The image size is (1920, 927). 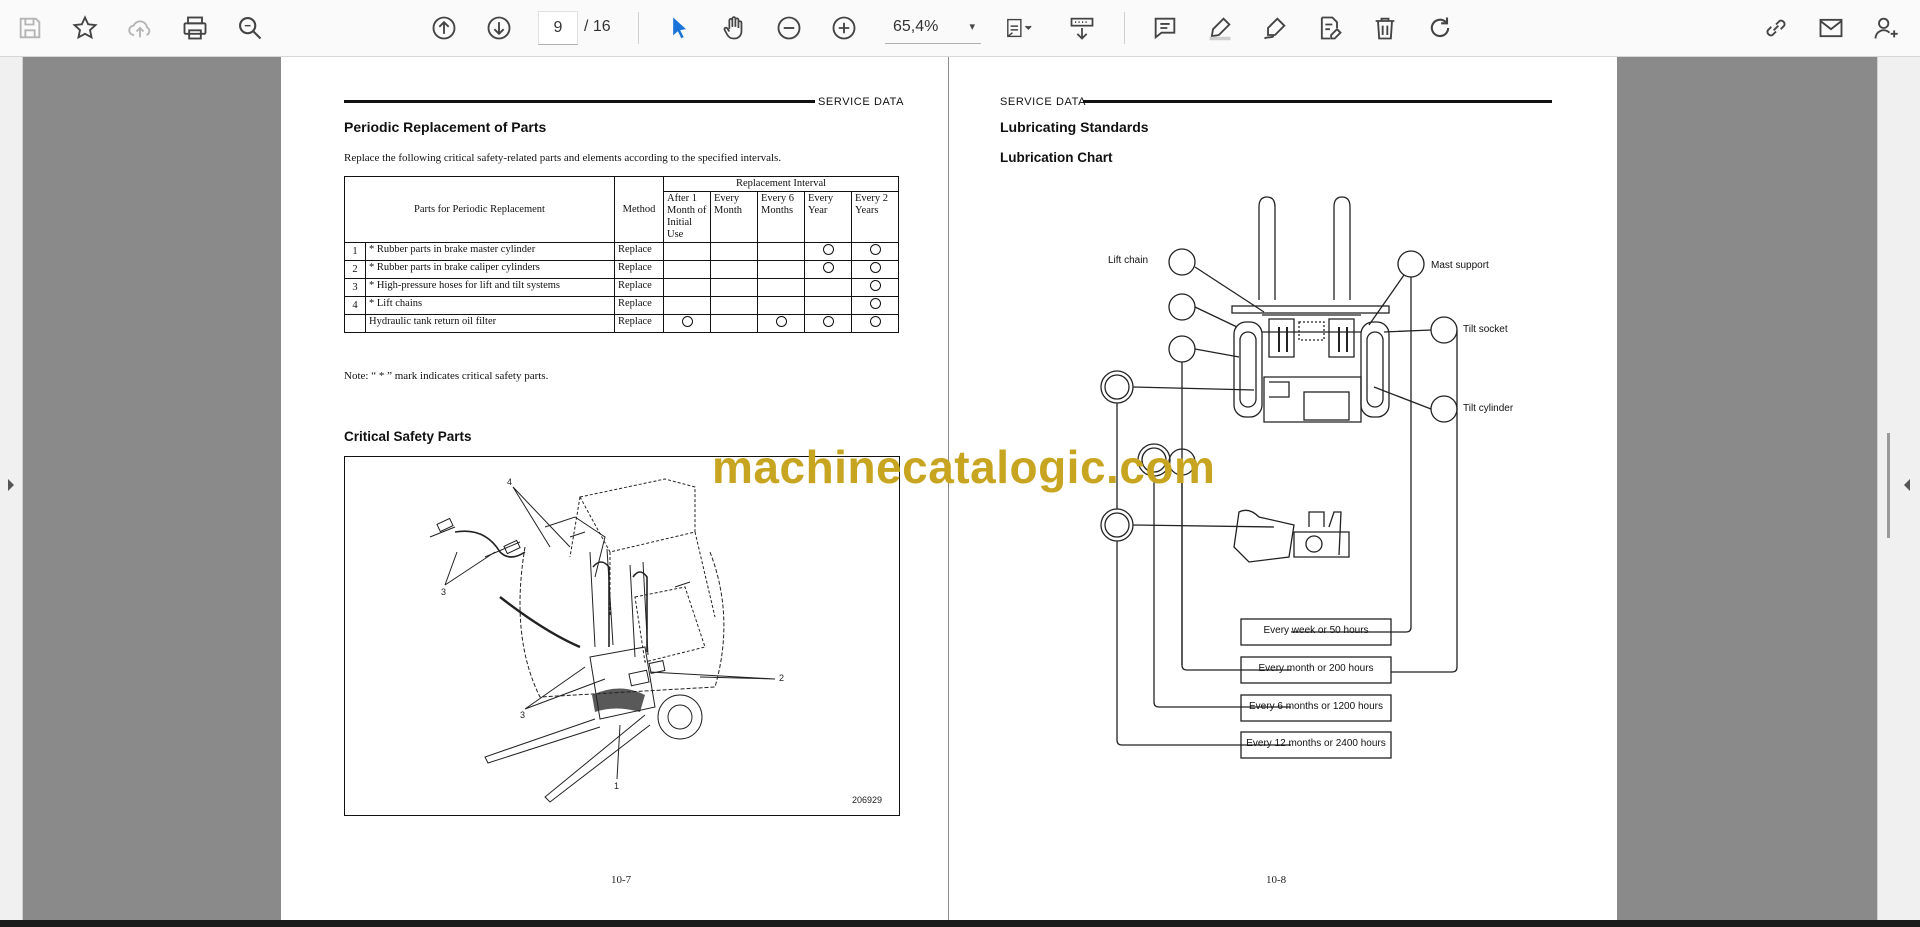 I want to click on print-icon, so click(x=195, y=28).